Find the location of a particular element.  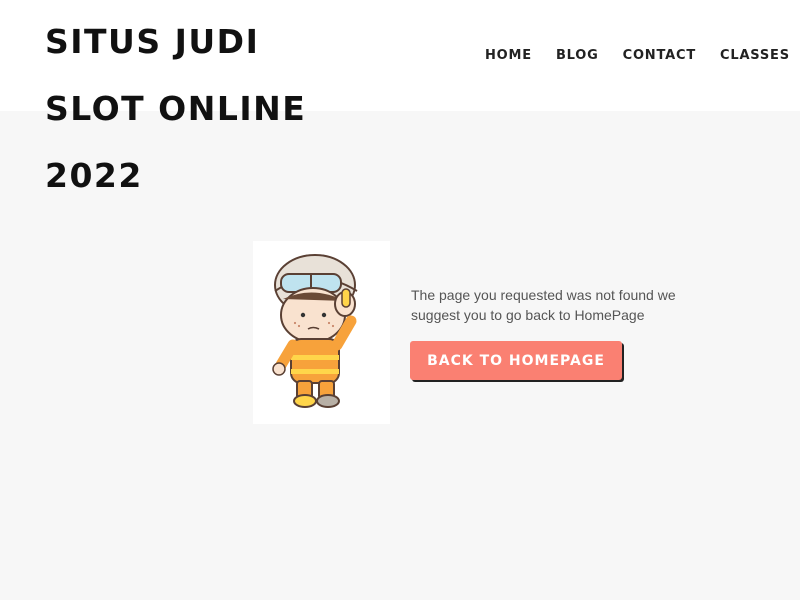

nav-item-blog: BLOG is located at coordinates (577, 56).